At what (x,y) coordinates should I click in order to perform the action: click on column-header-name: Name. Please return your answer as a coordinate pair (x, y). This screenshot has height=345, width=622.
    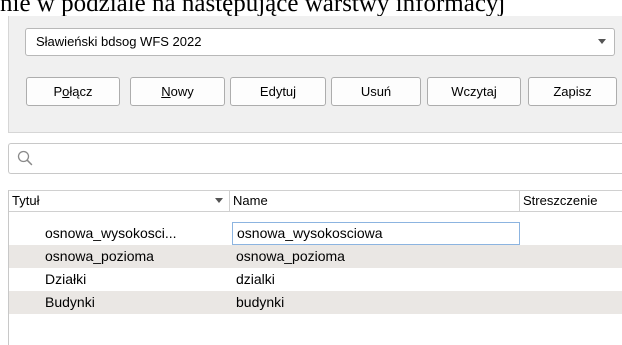
    Looking at the image, I should click on (374, 201).